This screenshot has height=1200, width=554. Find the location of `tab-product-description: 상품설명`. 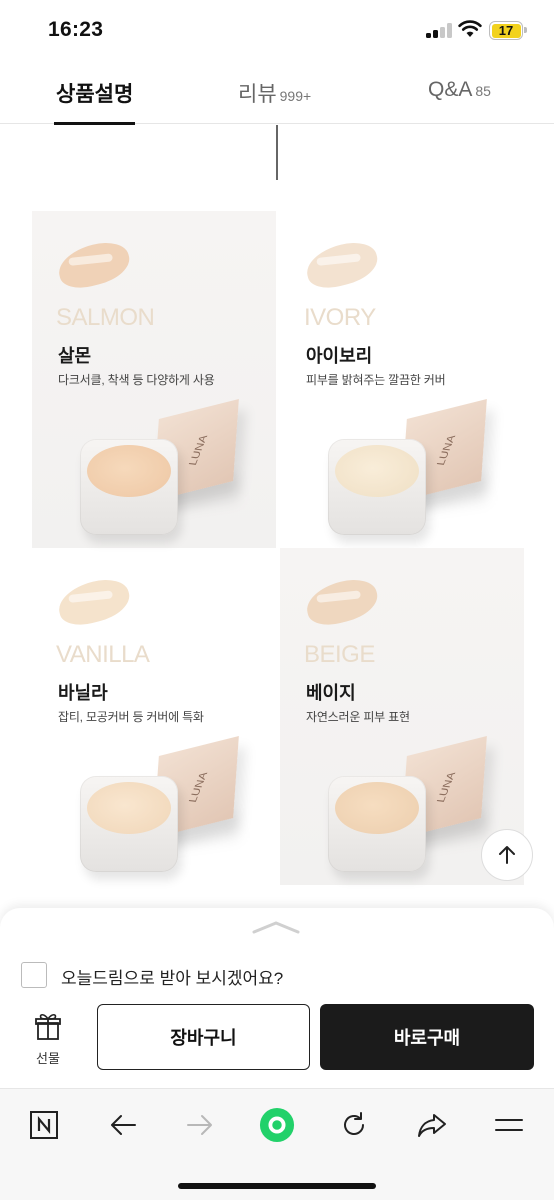

tab-product-description: 상품설명 is located at coordinates (94, 101).